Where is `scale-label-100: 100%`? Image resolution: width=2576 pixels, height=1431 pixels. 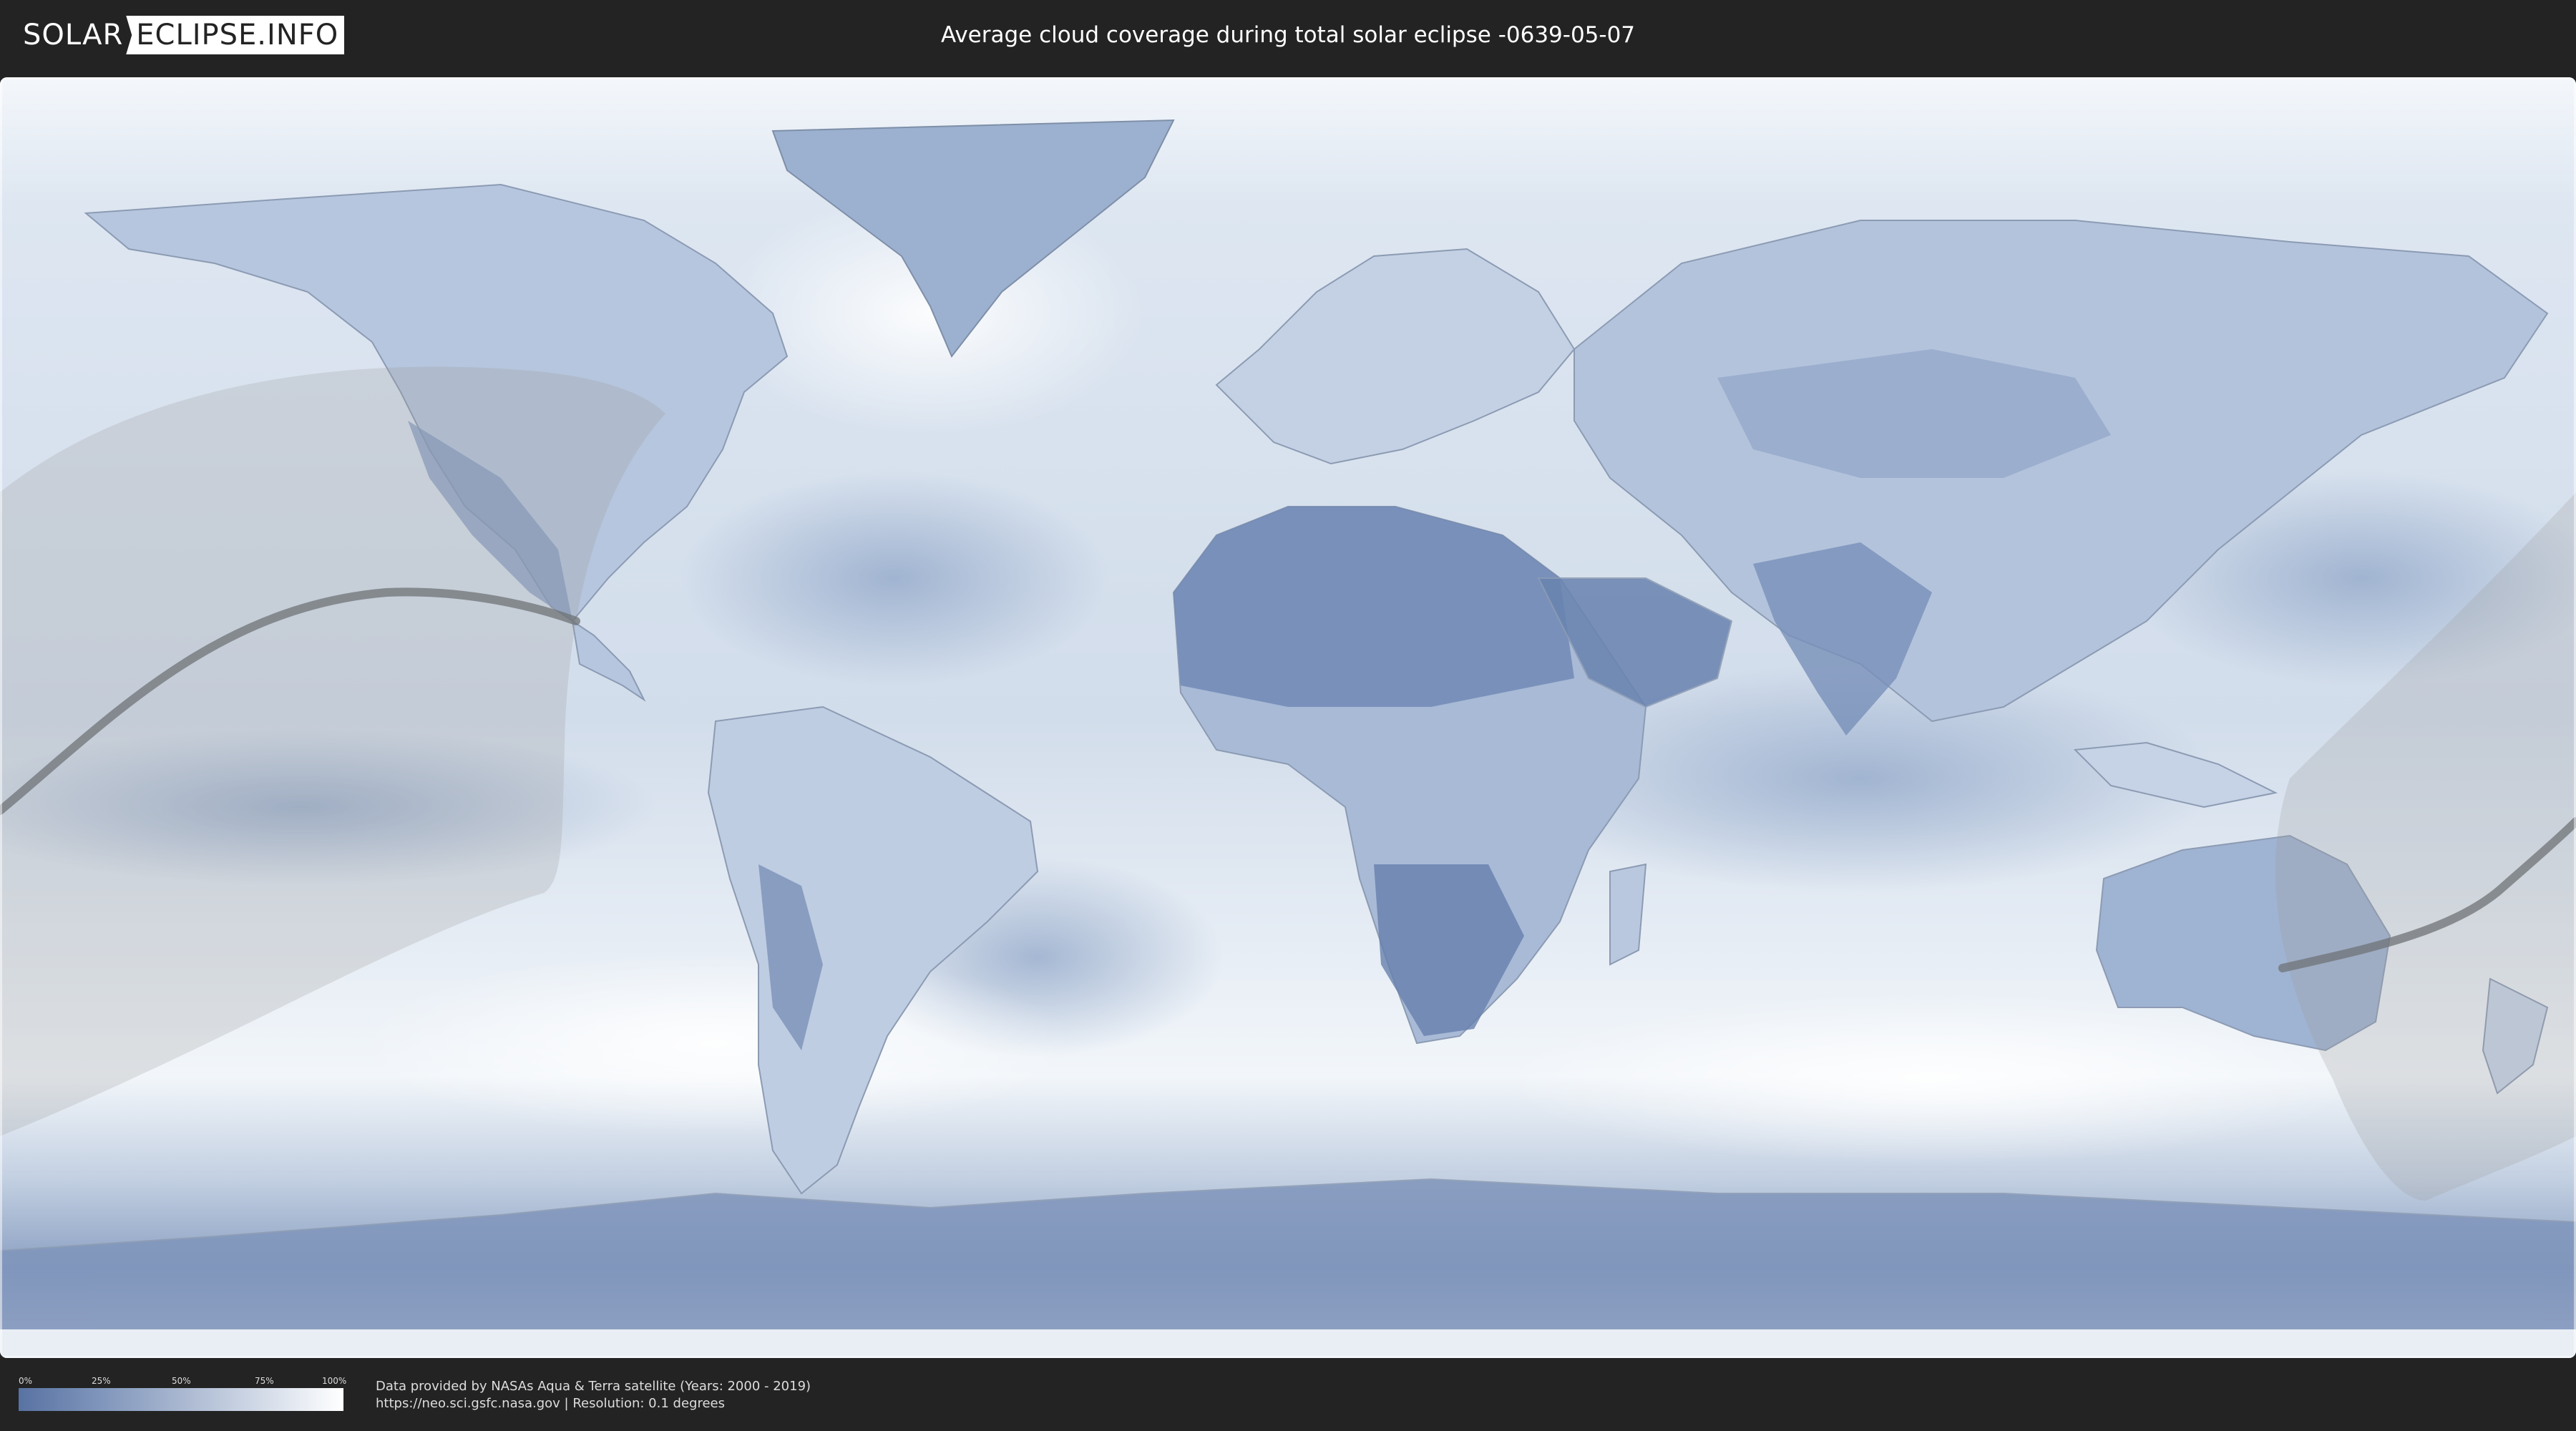 scale-label-100: 100% is located at coordinates (334, 1381).